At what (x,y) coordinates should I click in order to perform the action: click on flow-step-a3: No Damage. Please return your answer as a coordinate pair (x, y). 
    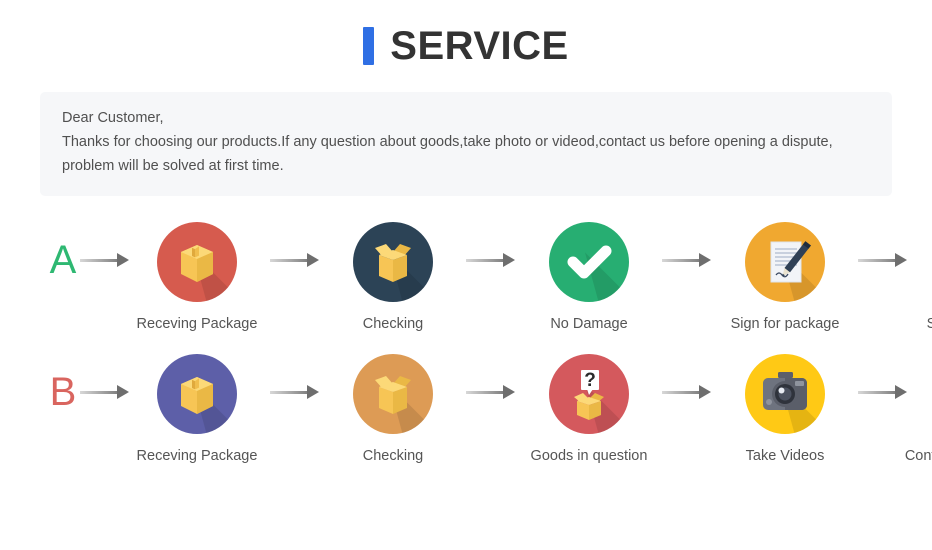
    Looking at the image, I should click on (589, 278).